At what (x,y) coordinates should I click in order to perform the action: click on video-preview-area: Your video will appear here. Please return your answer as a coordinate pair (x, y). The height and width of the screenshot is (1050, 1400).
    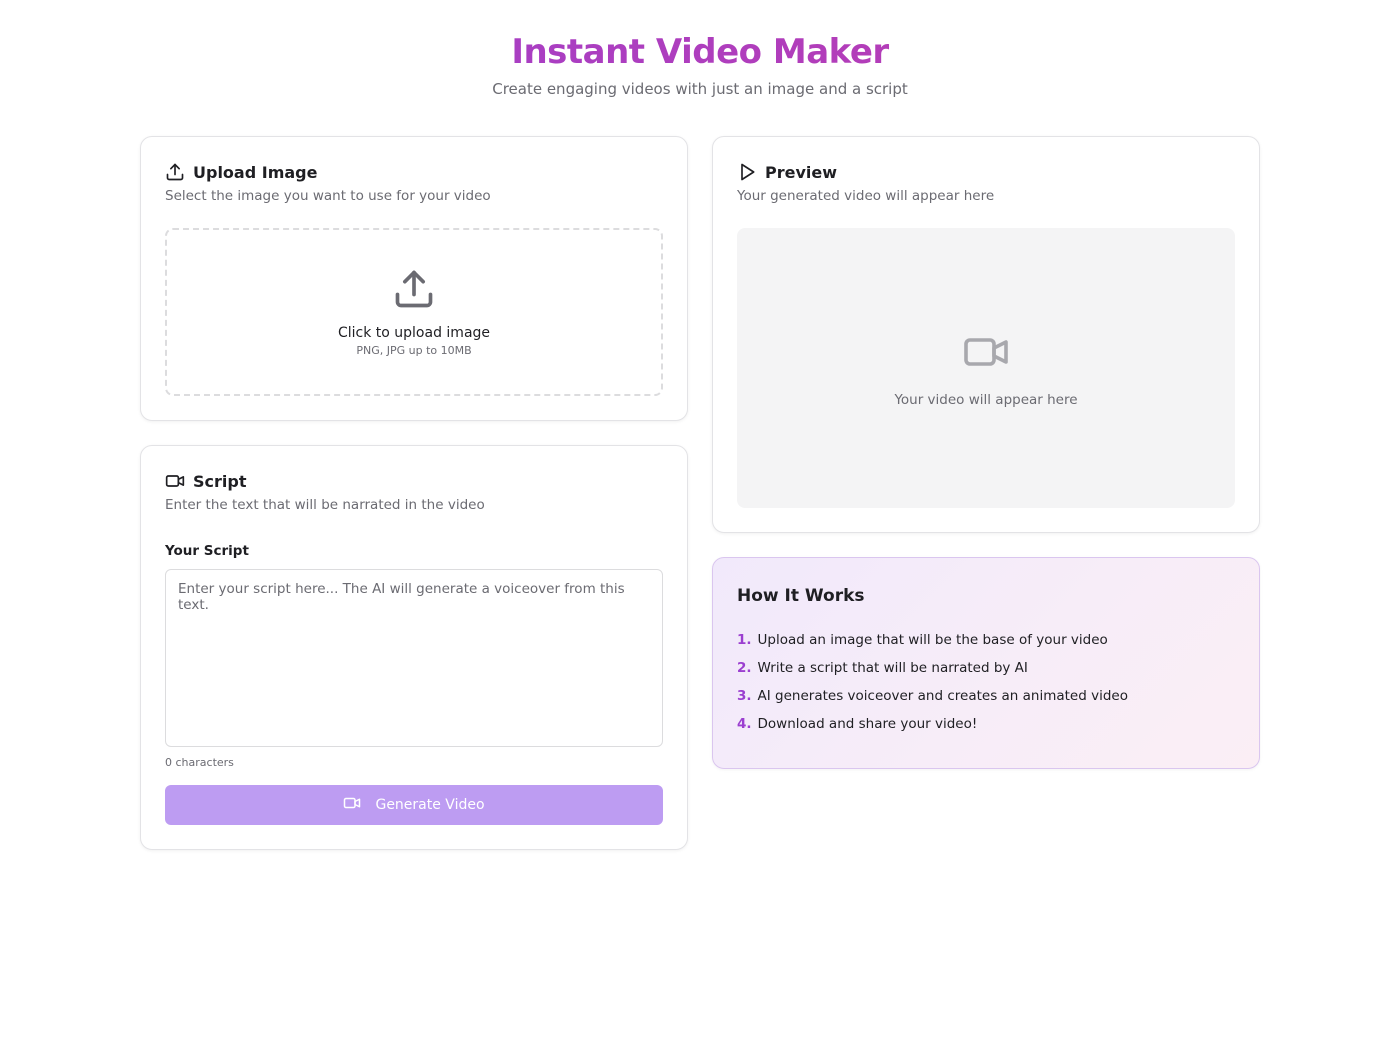
    Looking at the image, I should click on (986, 368).